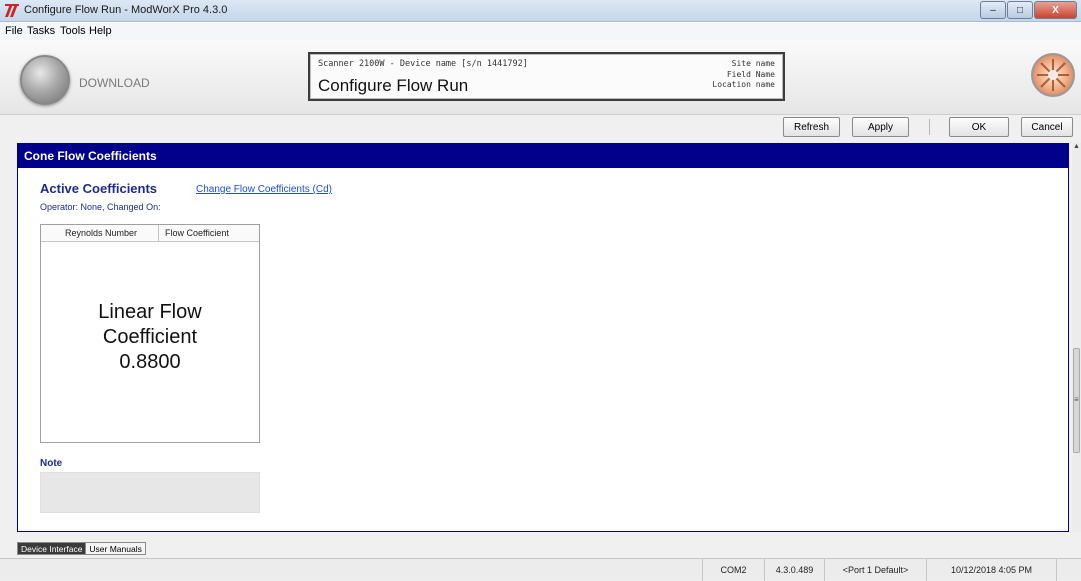  What do you see at coordinates (875, 570) in the screenshot?
I see `status-profile: <Port 1 Default>` at bounding box center [875, 570].